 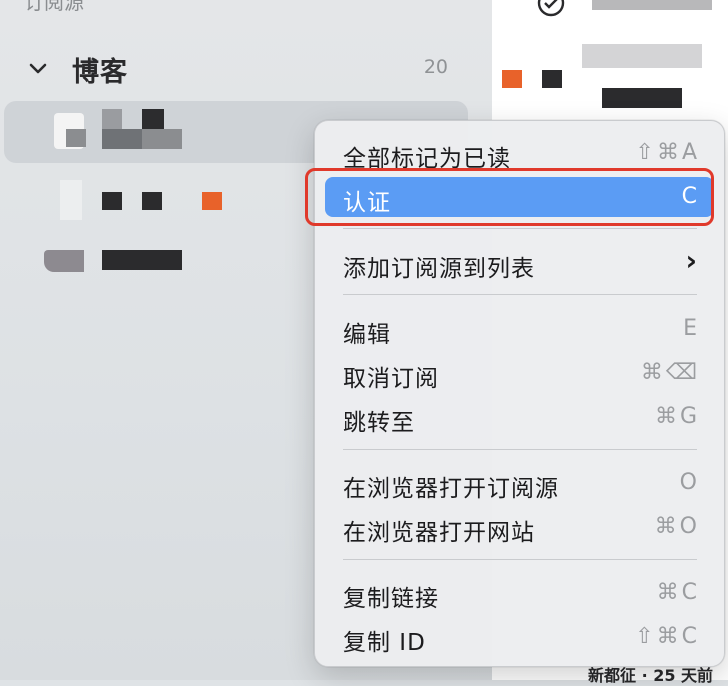 I want to click on menu-item-add-to-list: 添加订阅源到列表 ›, so click(x=519, y=263).